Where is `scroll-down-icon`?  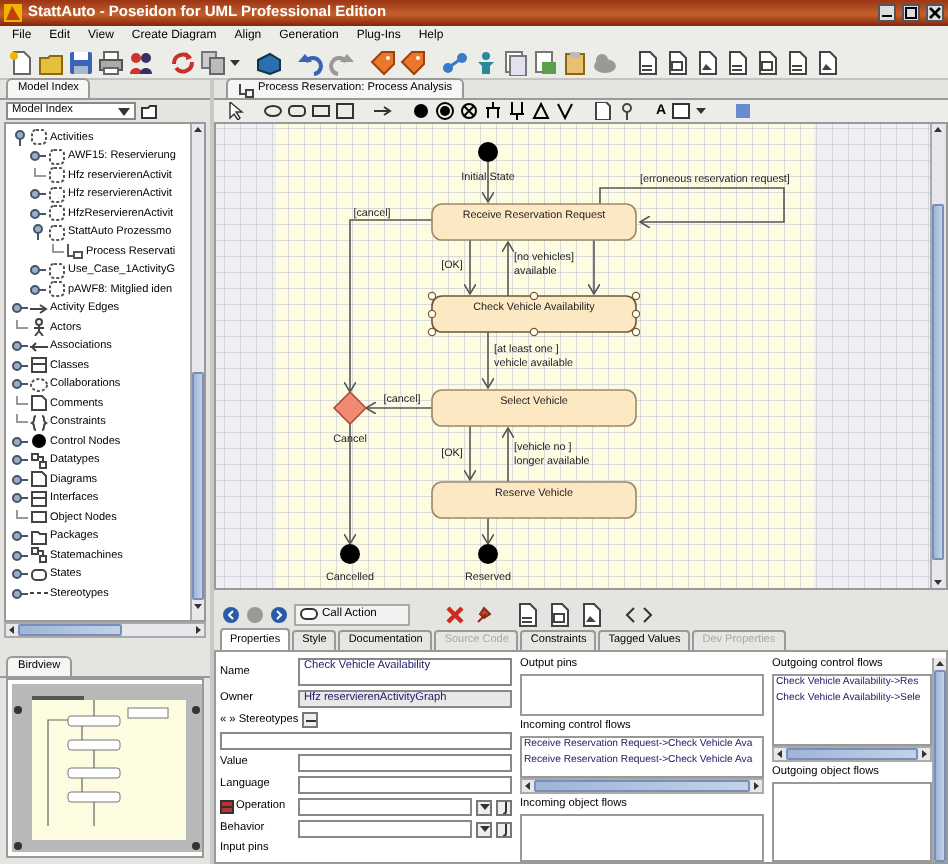
scroll-down-icon is located at coordinates (938, 582).